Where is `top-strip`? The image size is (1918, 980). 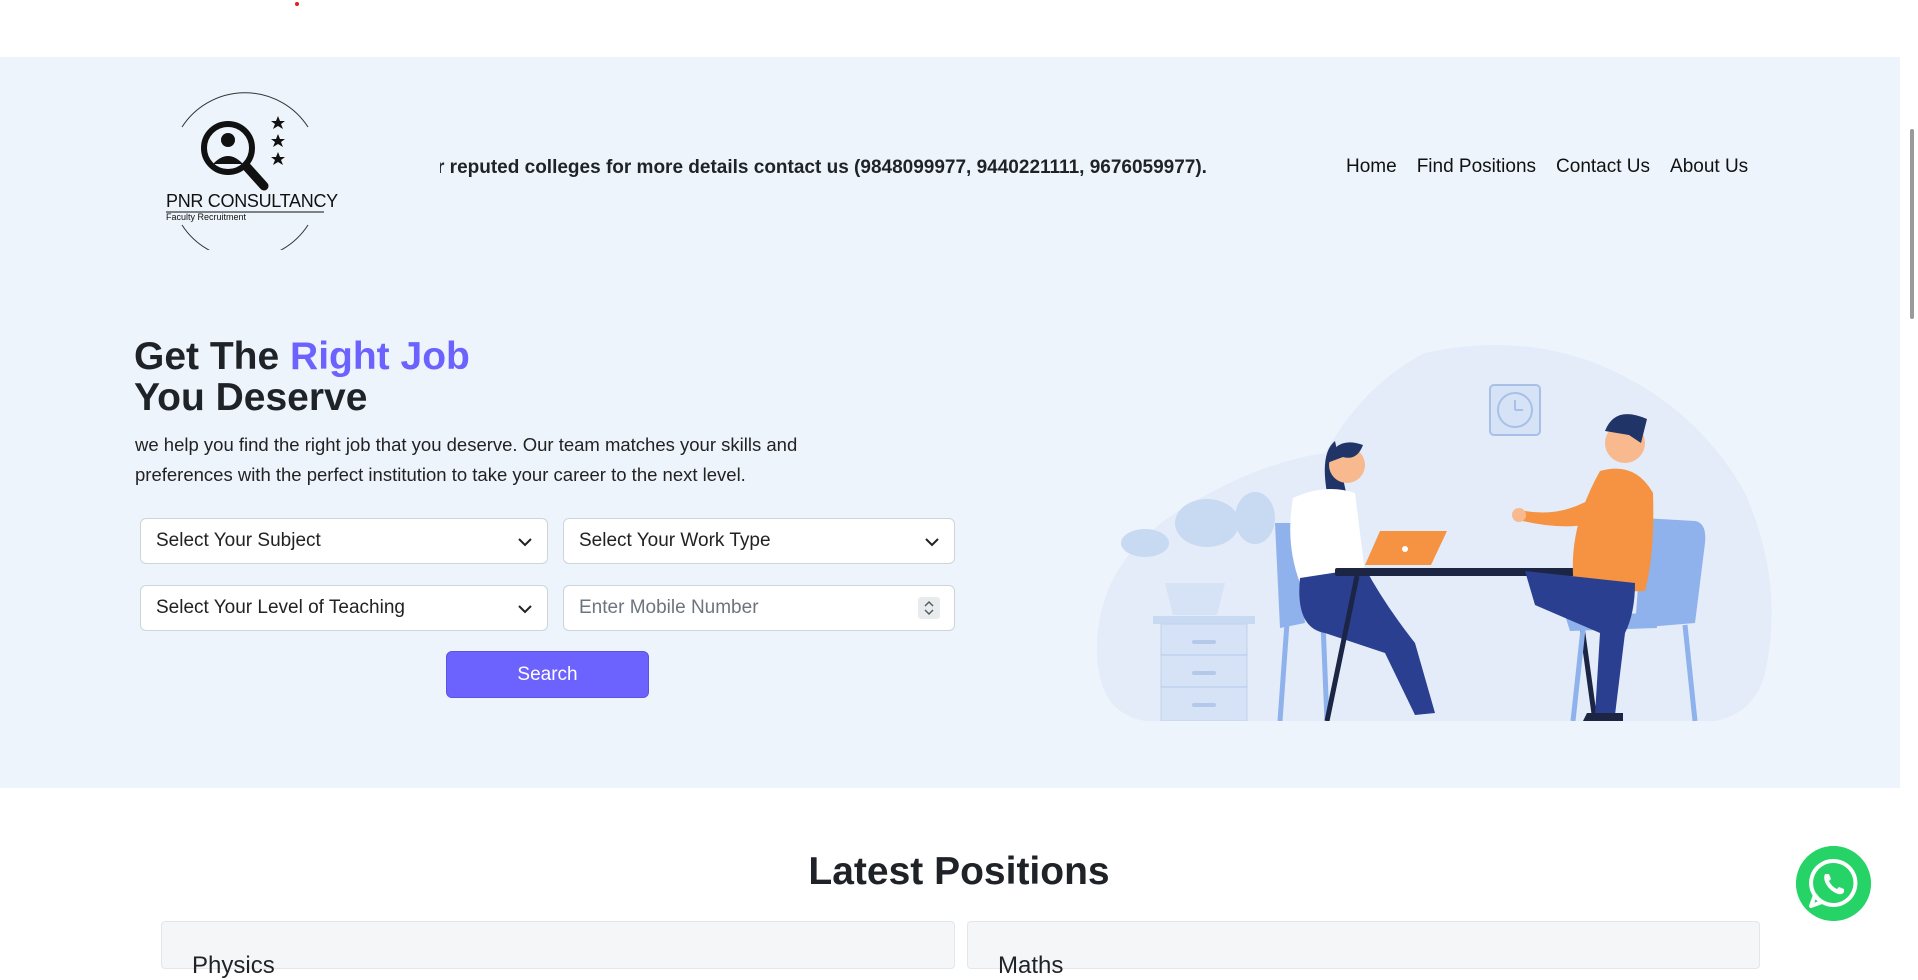 top-strip is located at coordinates (959, 28).